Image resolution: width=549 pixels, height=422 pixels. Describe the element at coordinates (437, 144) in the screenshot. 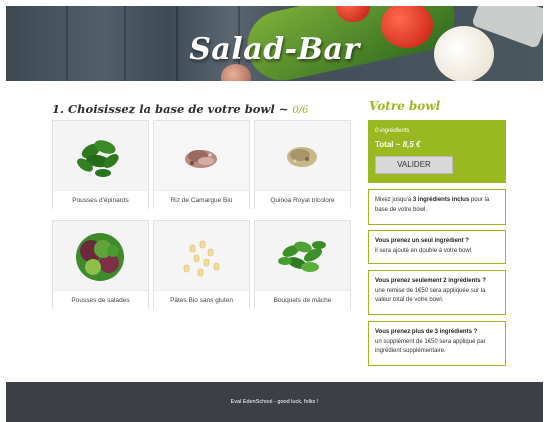

I see `bowl-total: Total ~ 8,5 €` at that location.